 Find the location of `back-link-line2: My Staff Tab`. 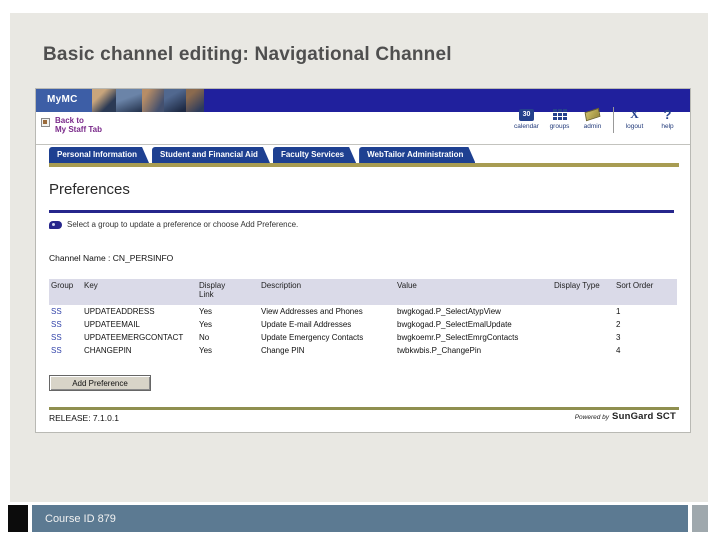

back-link-line2: My Staff Tab is located at coordinates (78, 129).